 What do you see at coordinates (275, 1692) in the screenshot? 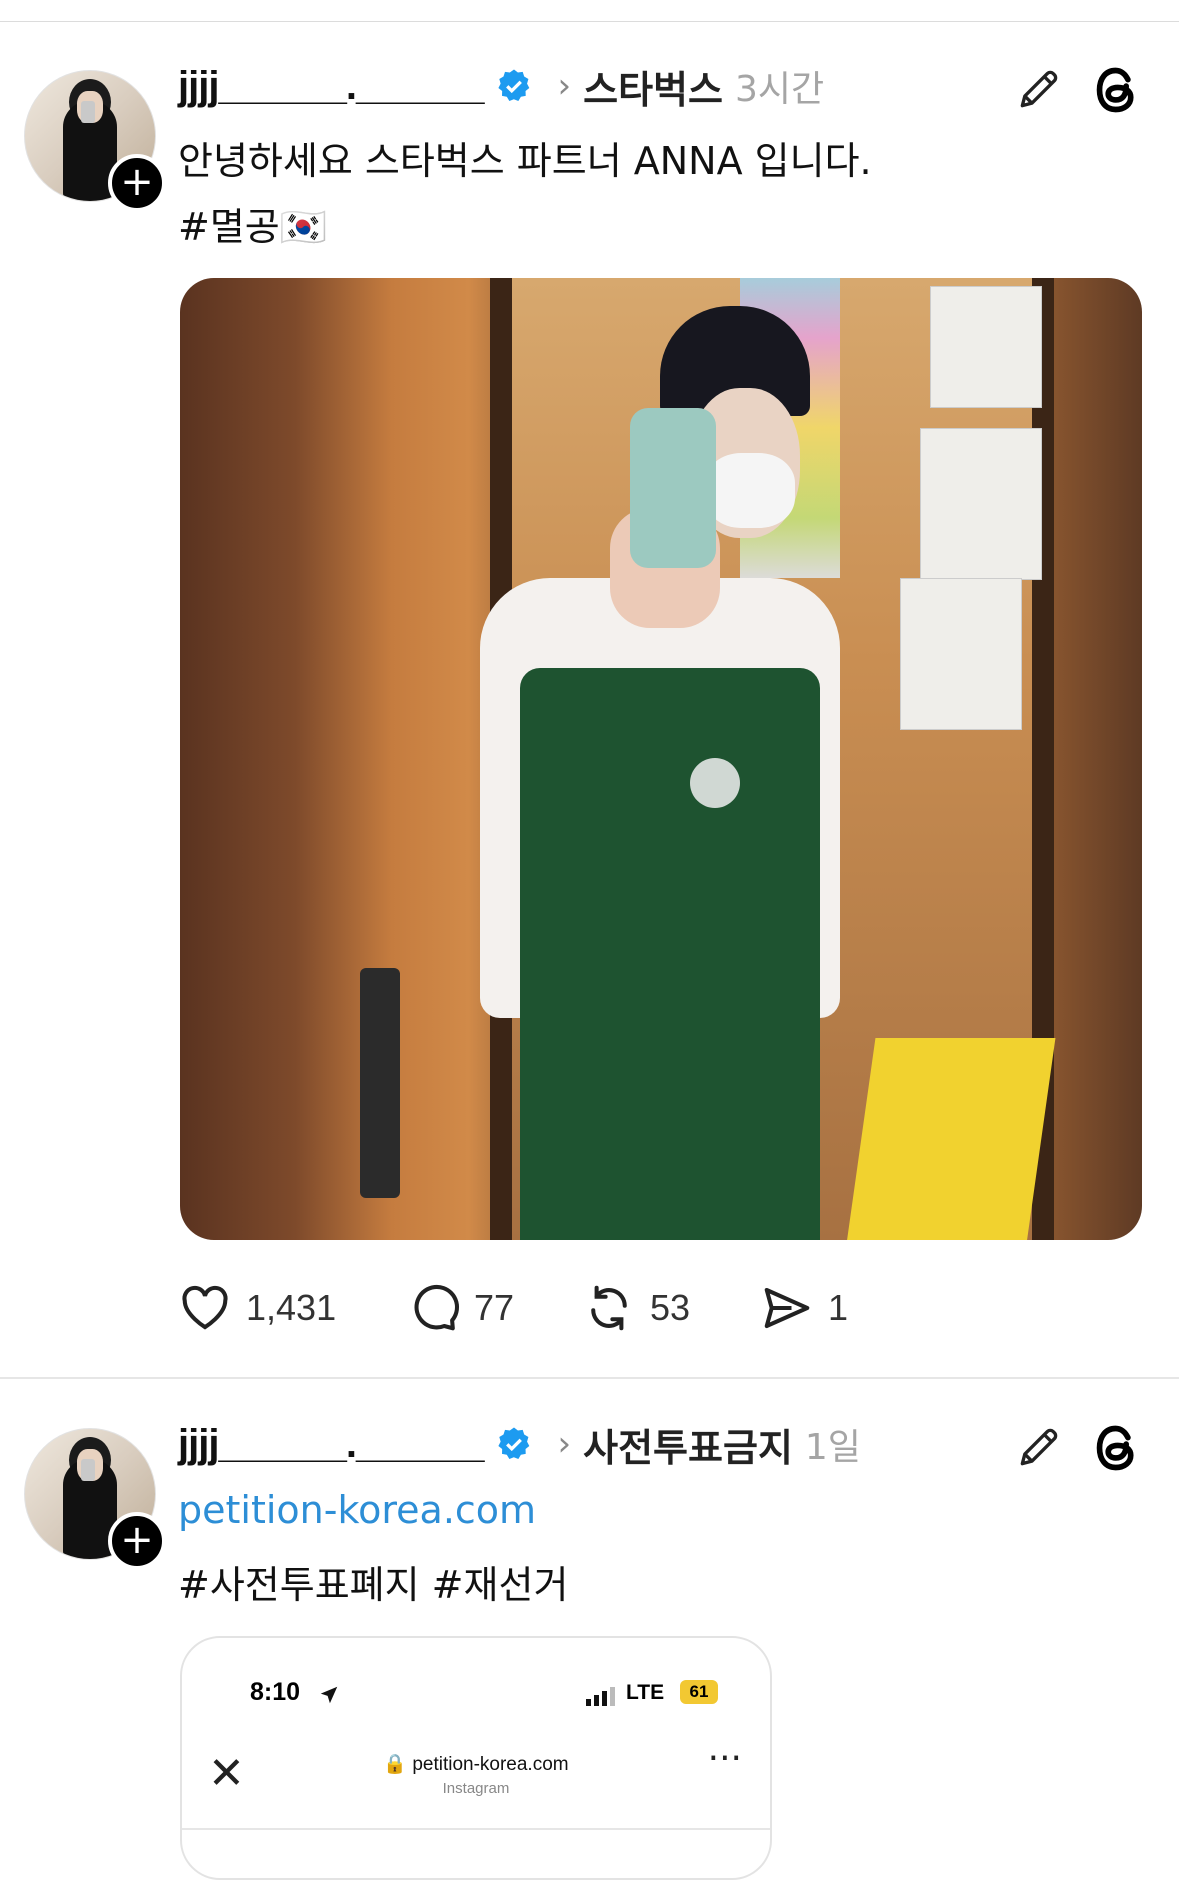
I see `clock-text: 8:10` at bounding box center [275, 1692].